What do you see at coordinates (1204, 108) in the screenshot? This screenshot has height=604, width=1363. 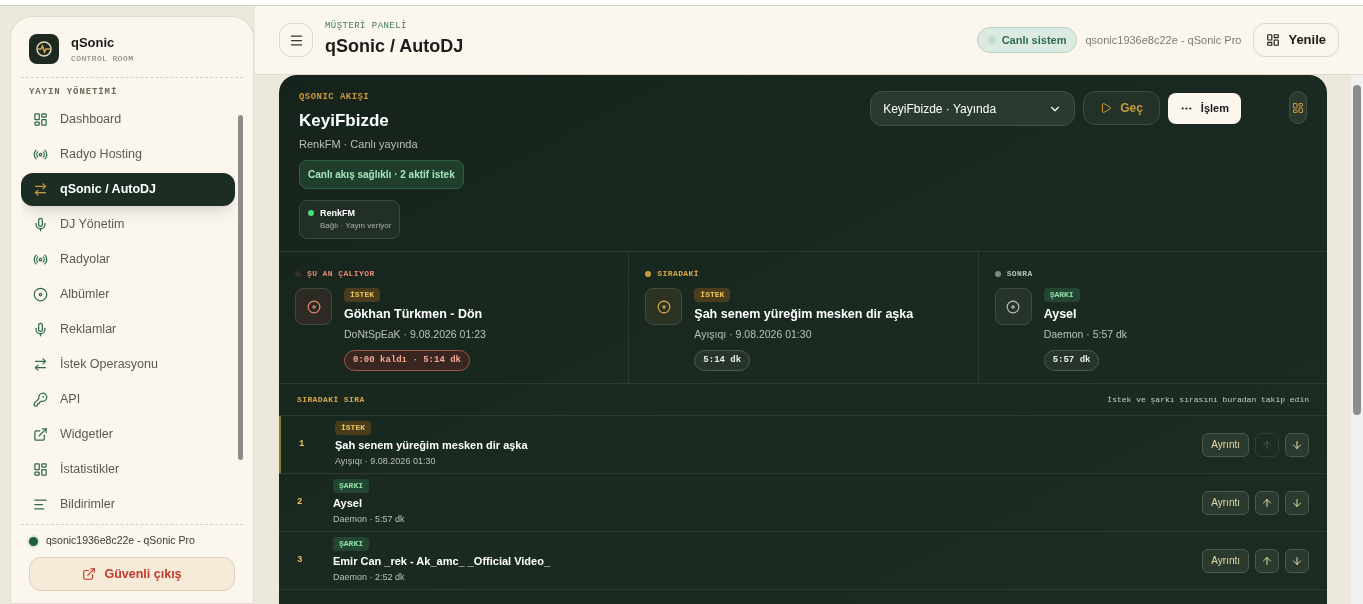 I see `actions-button: İşlem` at bounding box center [1204, 108].